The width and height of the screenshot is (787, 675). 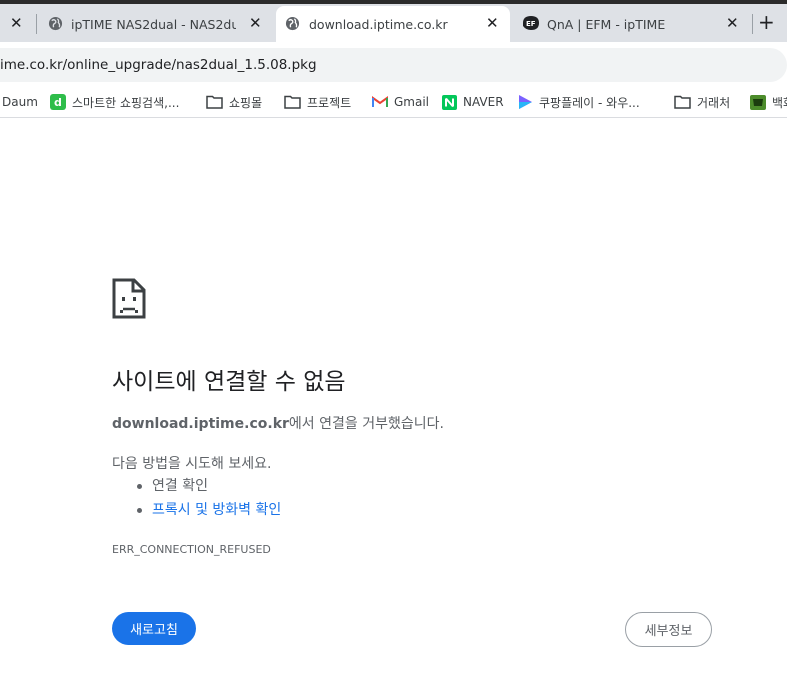 I want to click on suggestions-label: 다음 방법을 시도해 보세요., so click(x=192, y=464).